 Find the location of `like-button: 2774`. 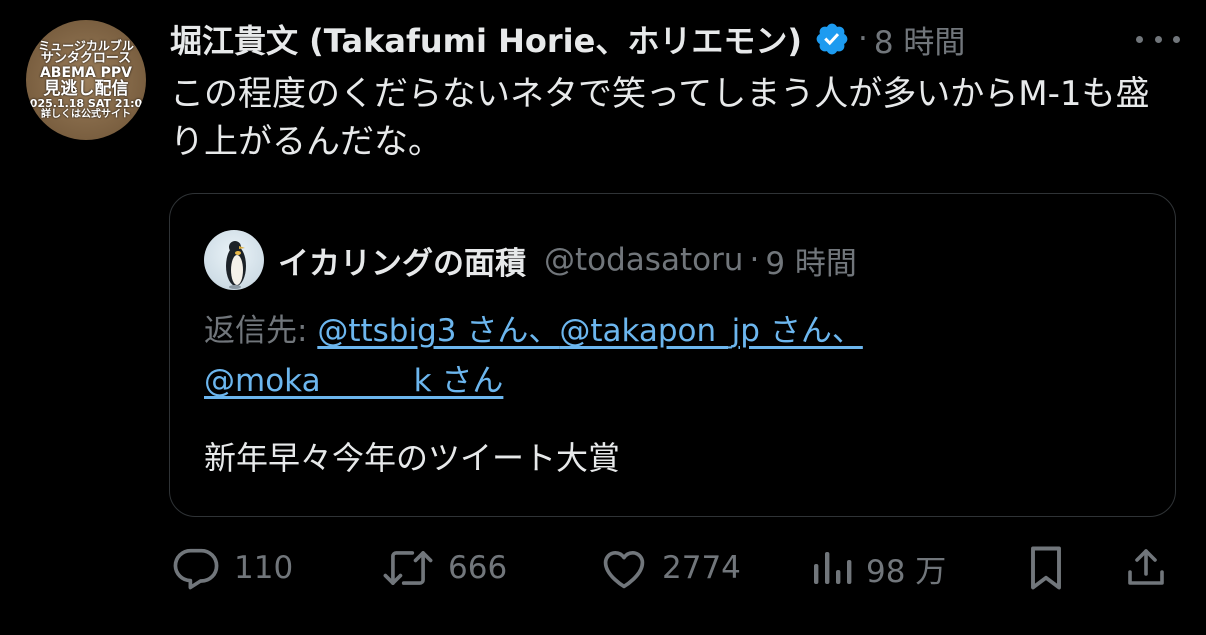

like-button: 2774 is located at coordinates (669, 568).